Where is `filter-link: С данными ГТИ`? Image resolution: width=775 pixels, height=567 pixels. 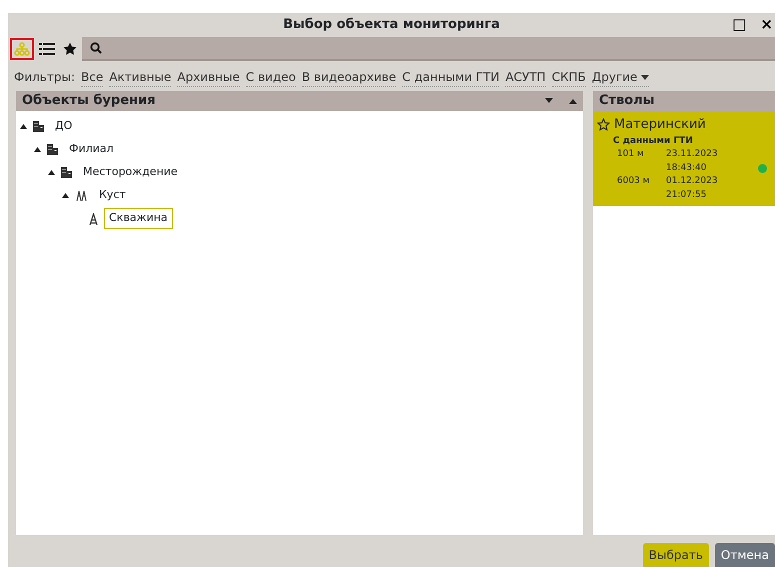 filter-link: С данными ГТИ is located at coordinates (451, 77).